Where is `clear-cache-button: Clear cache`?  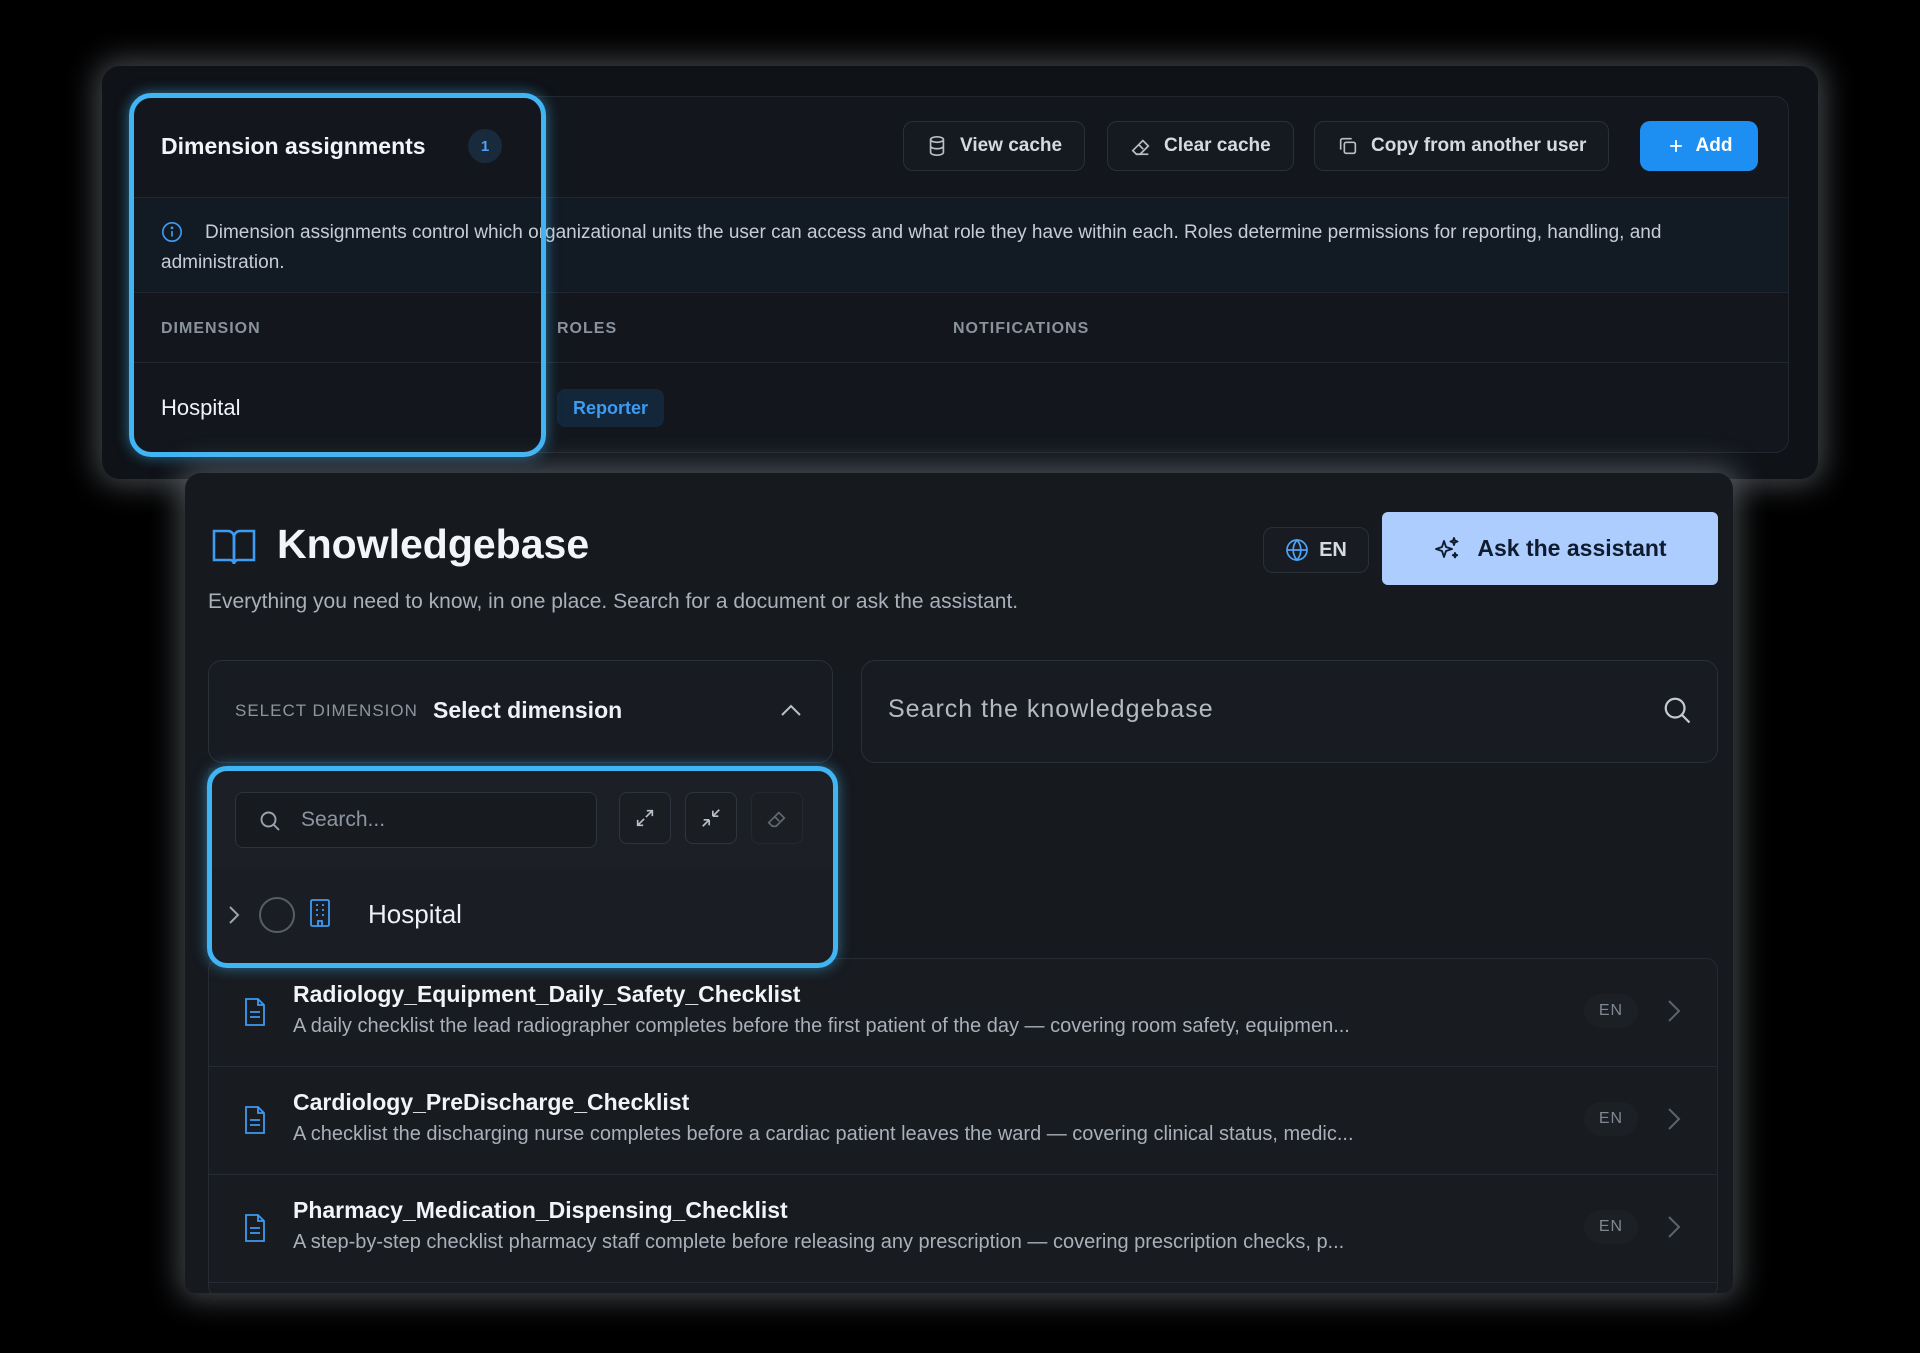 clear-cache-button: Clear cache is located at coordinates (1200, 146).